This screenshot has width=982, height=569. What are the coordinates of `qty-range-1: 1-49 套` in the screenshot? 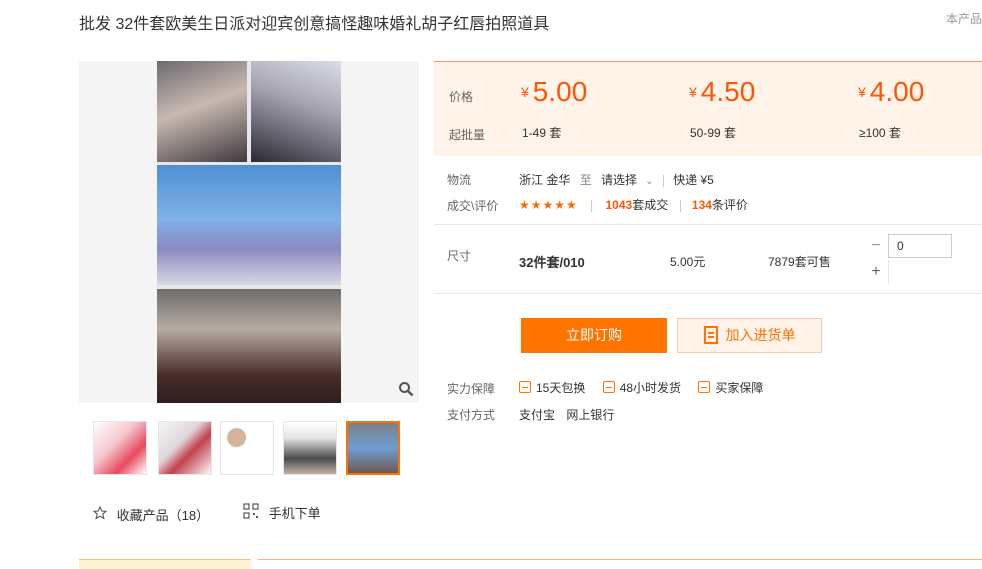 It's located at (542, 133).